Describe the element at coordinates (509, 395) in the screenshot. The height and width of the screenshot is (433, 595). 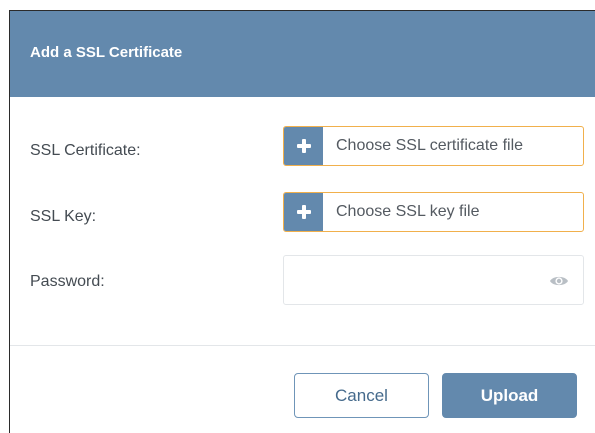
I see `upload-button: Upload` at that location.